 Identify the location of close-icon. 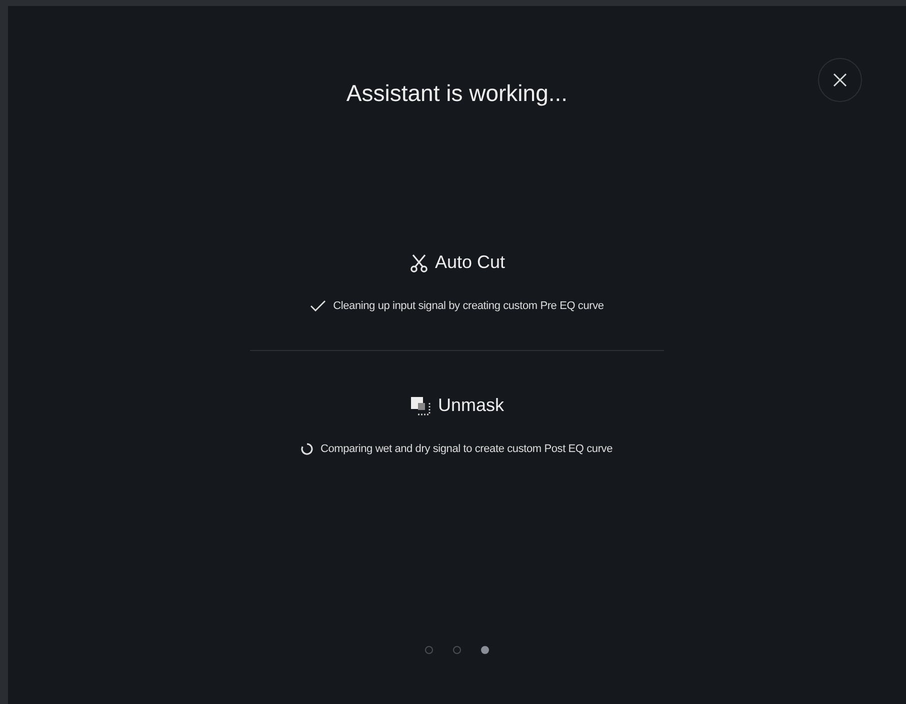
(840, 80).